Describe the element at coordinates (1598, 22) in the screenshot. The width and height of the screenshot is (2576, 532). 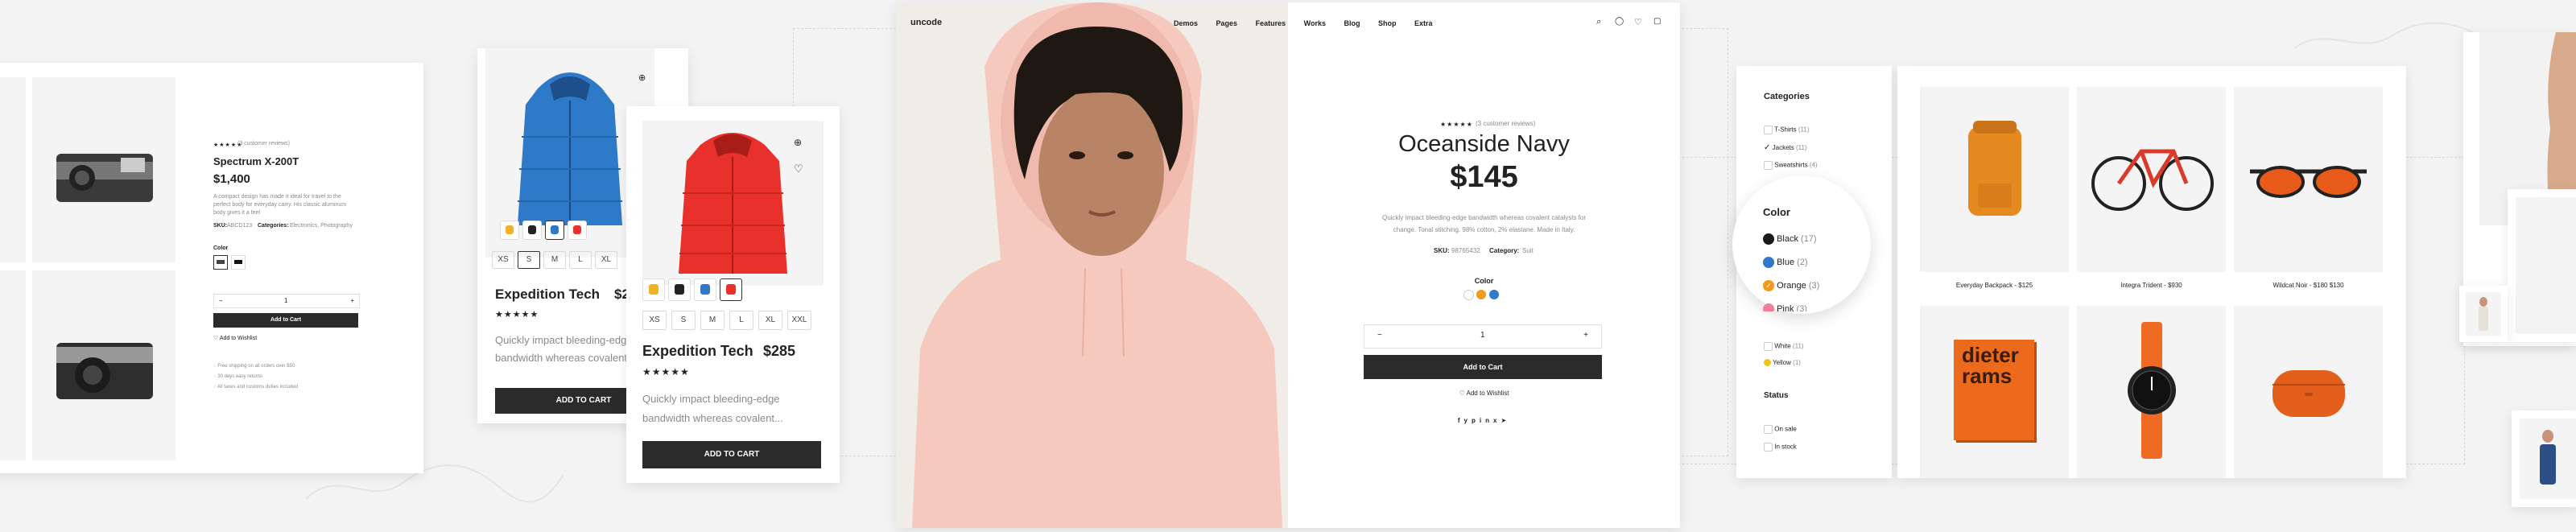
I see `search-icon: ⌕` at that location.